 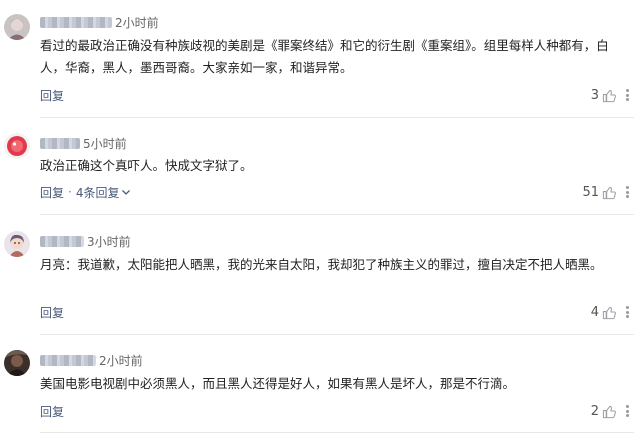 What do you see at coordinates (126, 192) in the screenshot?
I see `chevron-down-icon` at bounding box center [126, 192].